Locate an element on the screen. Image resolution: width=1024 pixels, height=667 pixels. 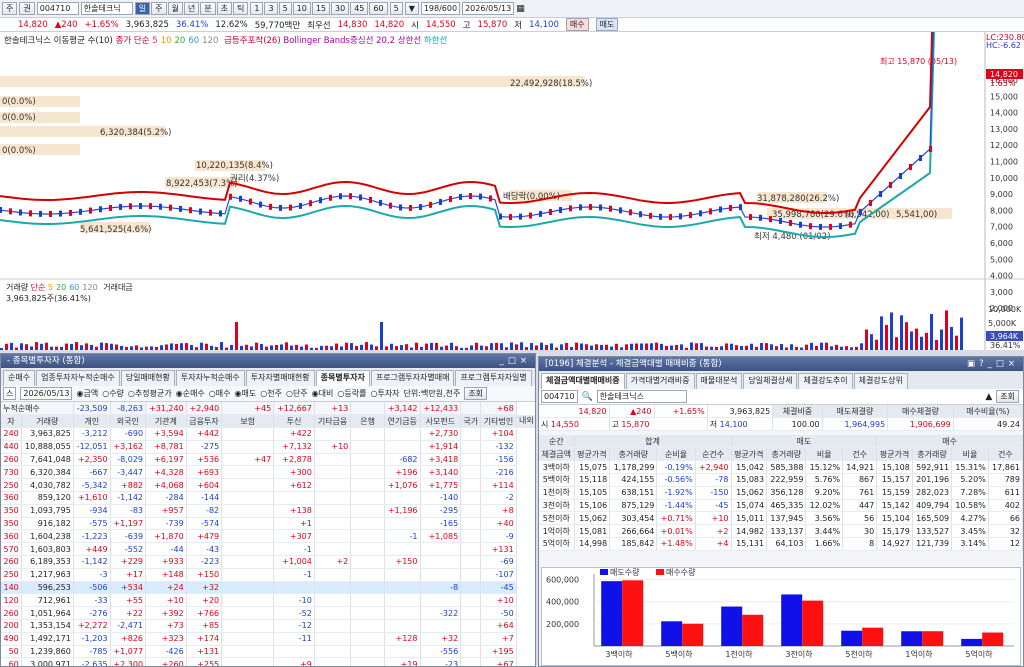
investor-col-header: 연기금등 is located at coordinates (402, 421).